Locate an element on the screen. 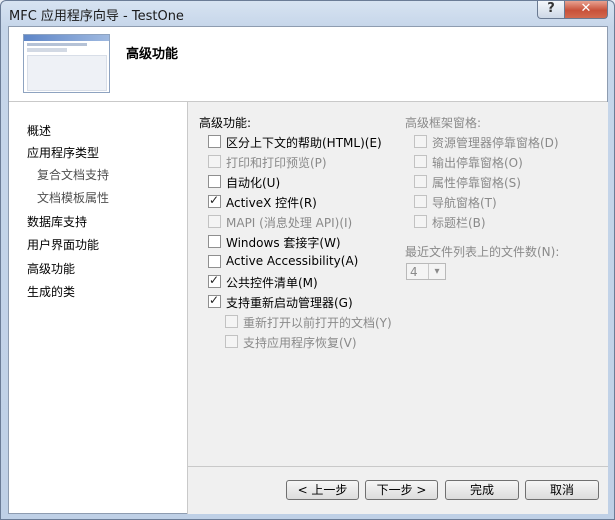  mru-count-value: 4 is located at coordinates (414, 272).